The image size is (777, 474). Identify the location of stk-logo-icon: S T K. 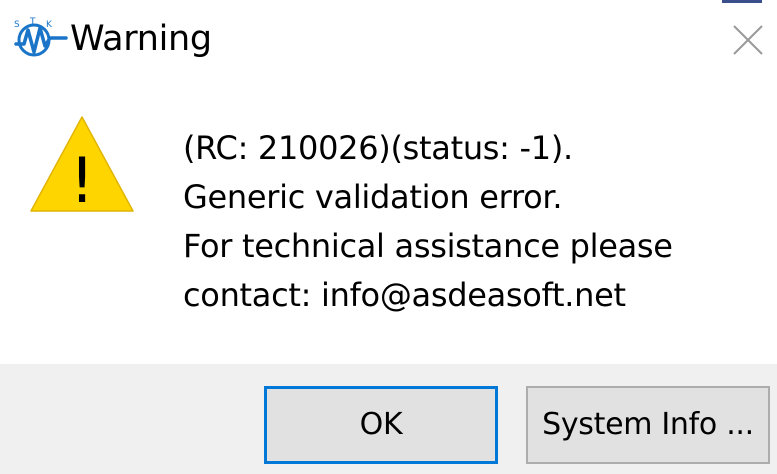
(41, 37).